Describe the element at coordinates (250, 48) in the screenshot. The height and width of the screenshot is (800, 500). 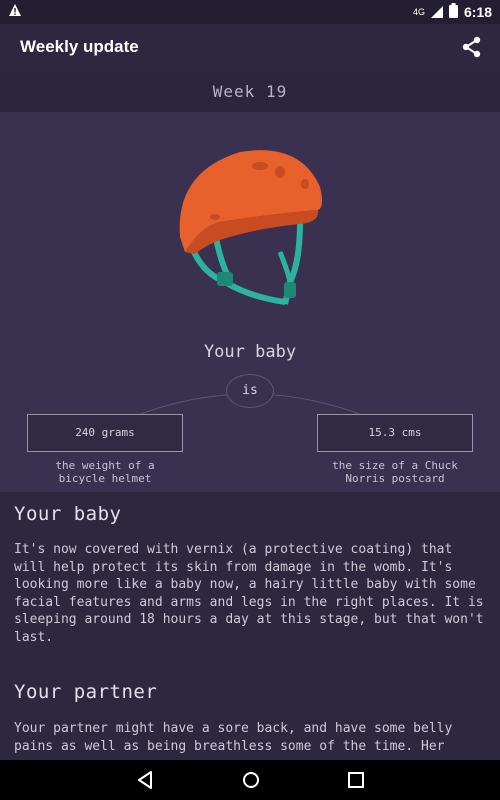
I see `app-bar: Weekly update` at that location.